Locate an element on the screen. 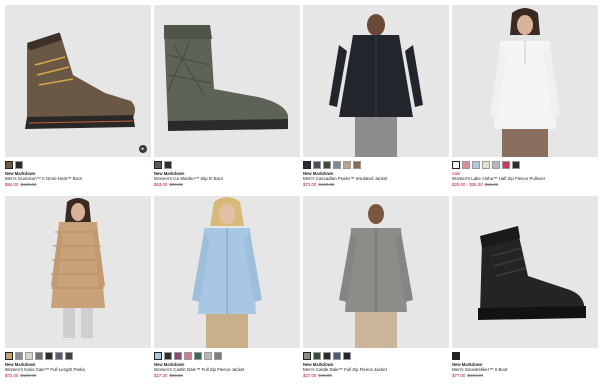  black-jacket-image is located at coordinates (376, 81).